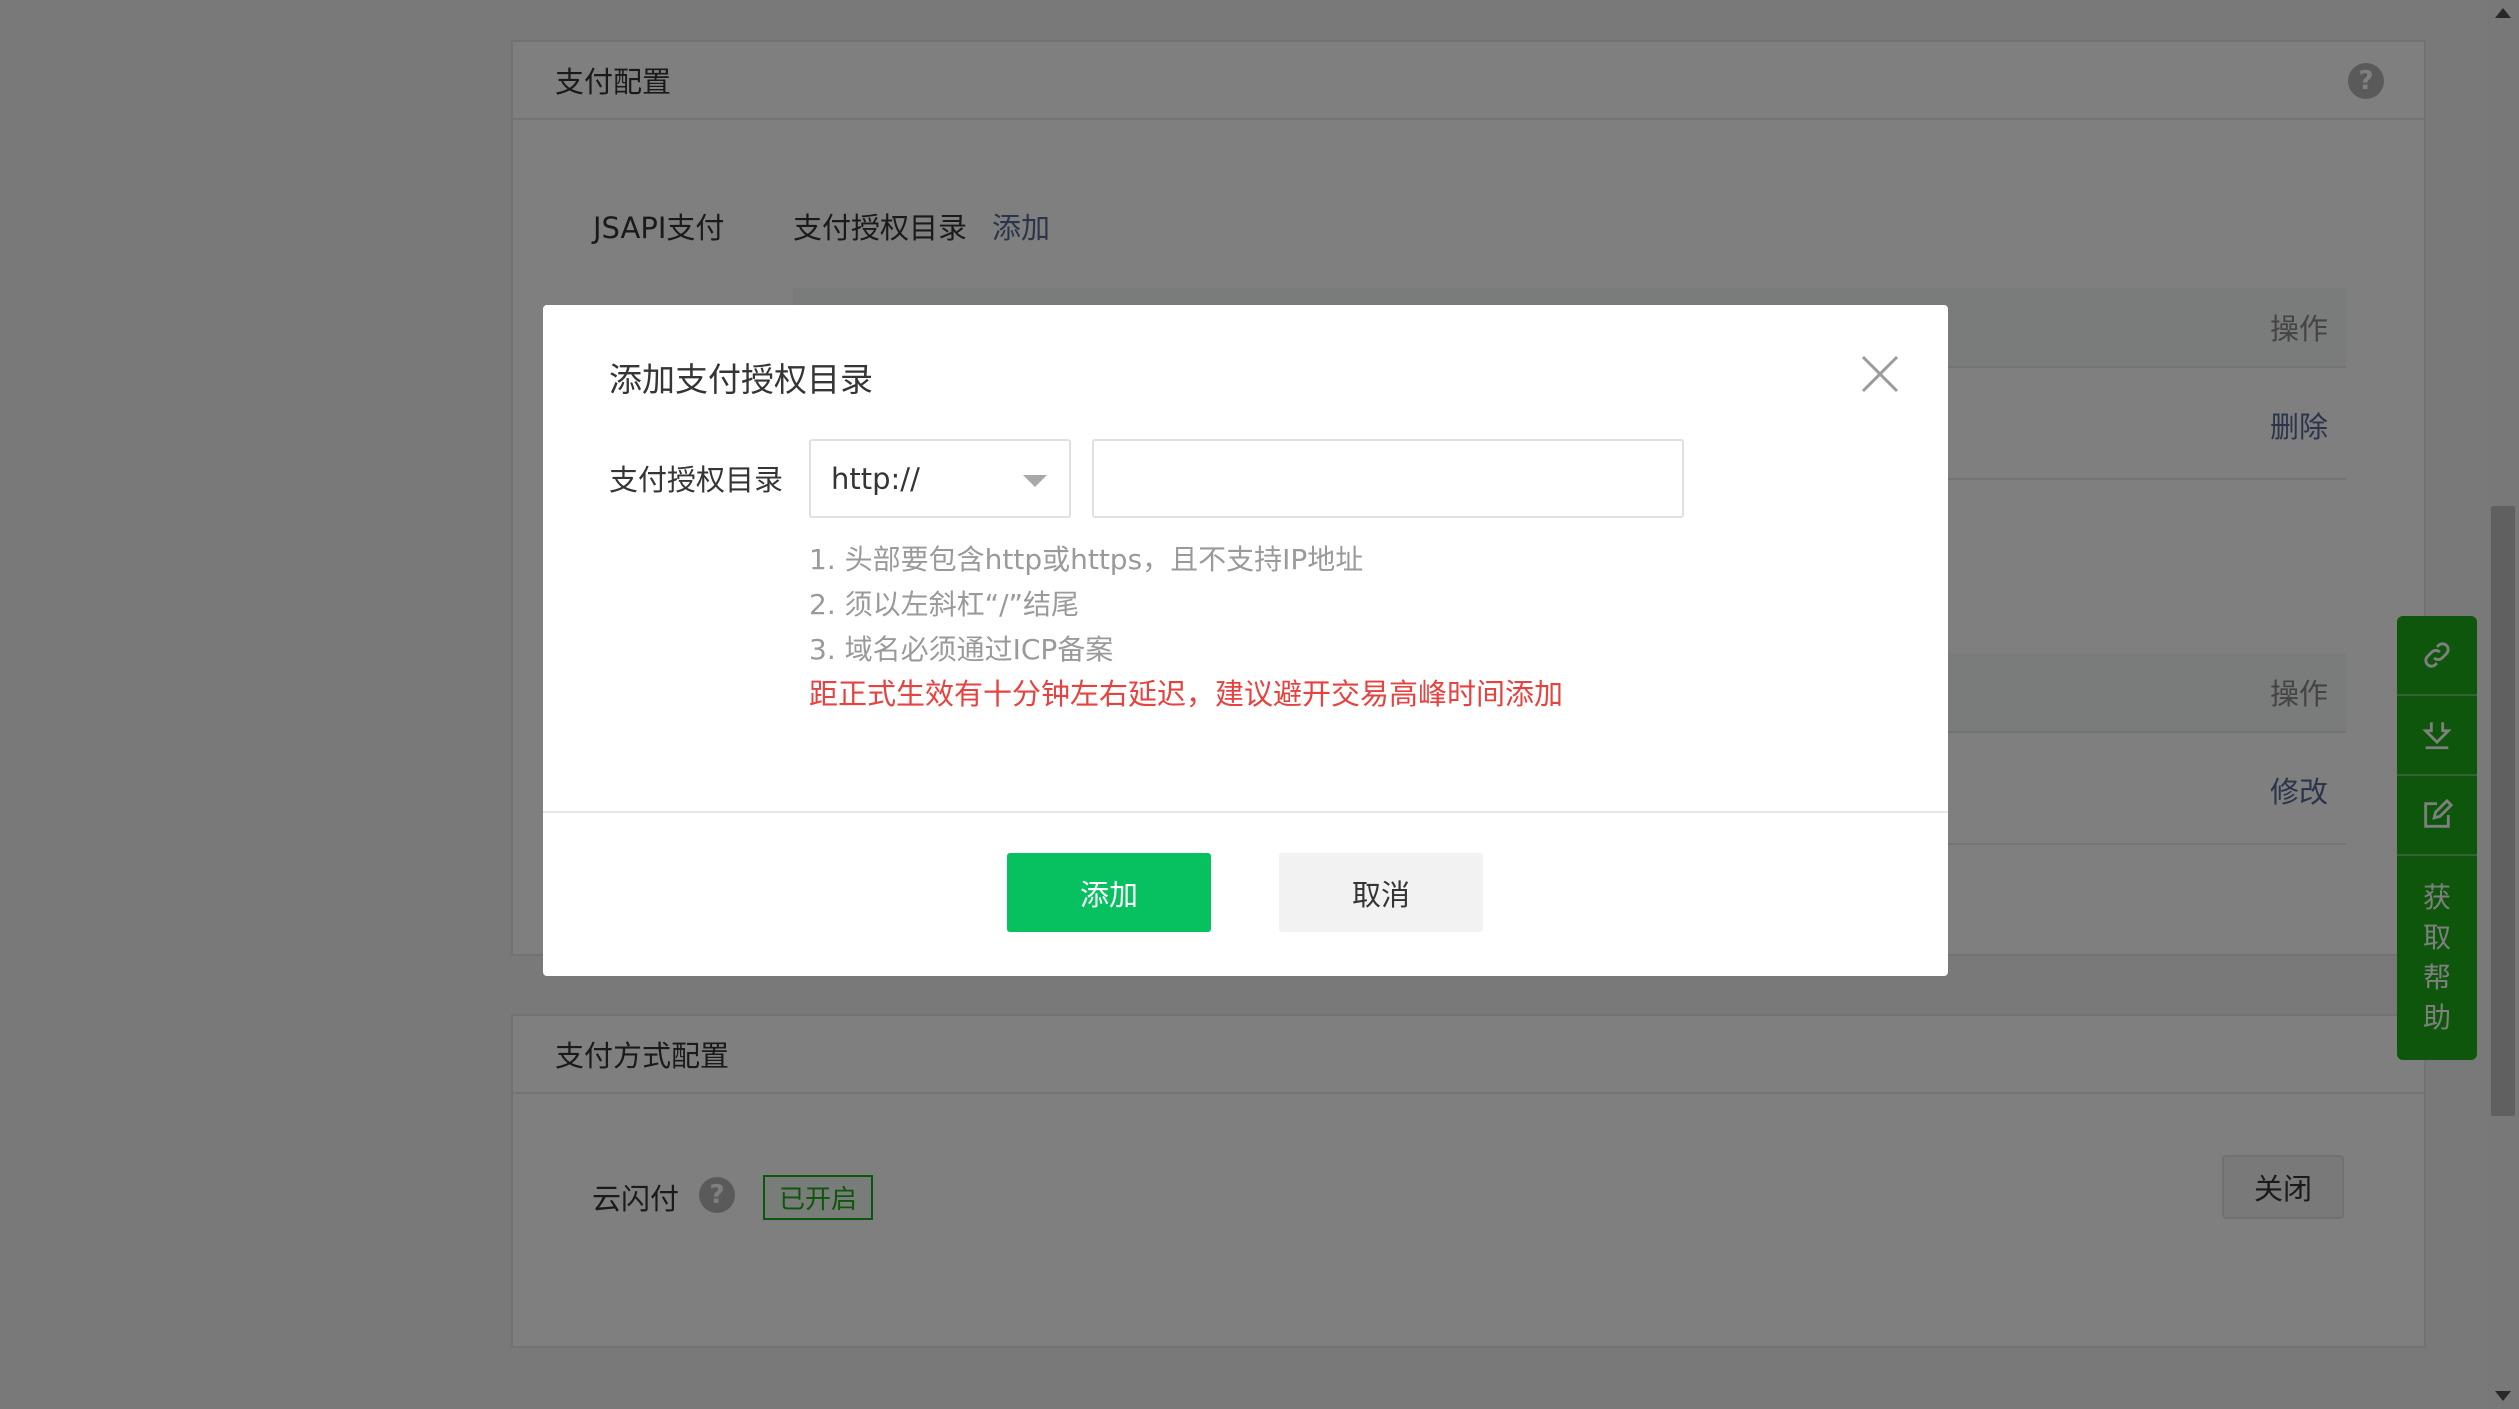 Image resolution: width=2519 pixels, height=1409 pixels. Describe the element at coordinates (961, 649) in the screenshot. I see `tip-item: 3. 域名必须通过ICP备案` at that location.